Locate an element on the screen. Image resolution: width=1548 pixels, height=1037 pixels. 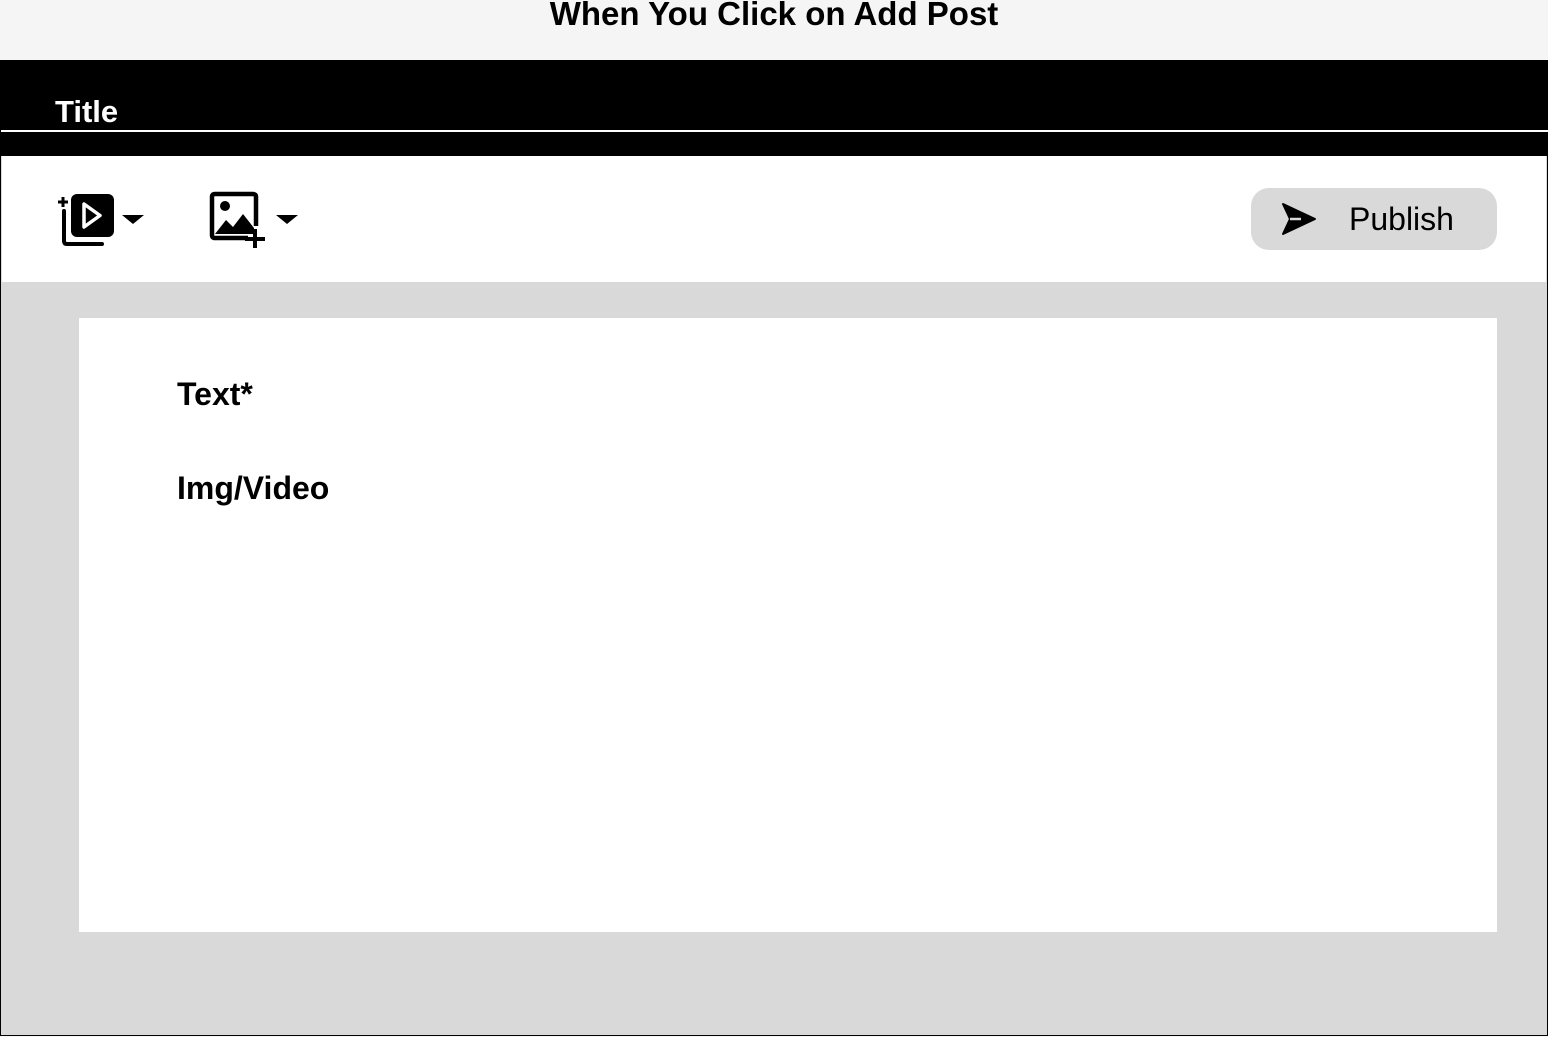
add-image-dropdown is located at coordinates (253, 219).